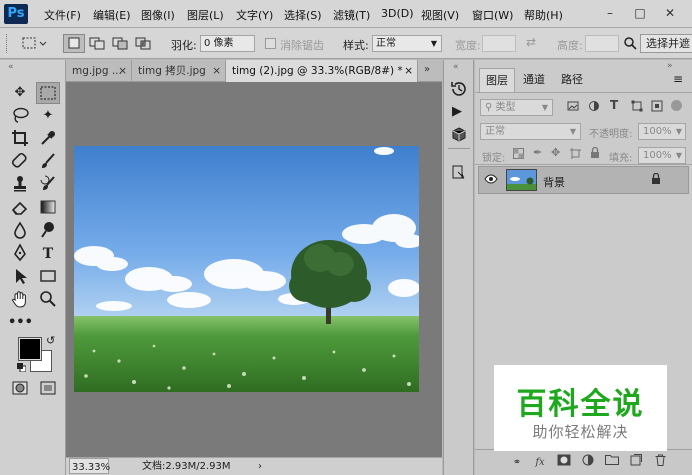 The height and width of the screenshot is (475, 692). What do you see at coordinates (407, 43) in the screenshot?
I see `style-select: 正常 ▼` at bounding box center [407, 43].